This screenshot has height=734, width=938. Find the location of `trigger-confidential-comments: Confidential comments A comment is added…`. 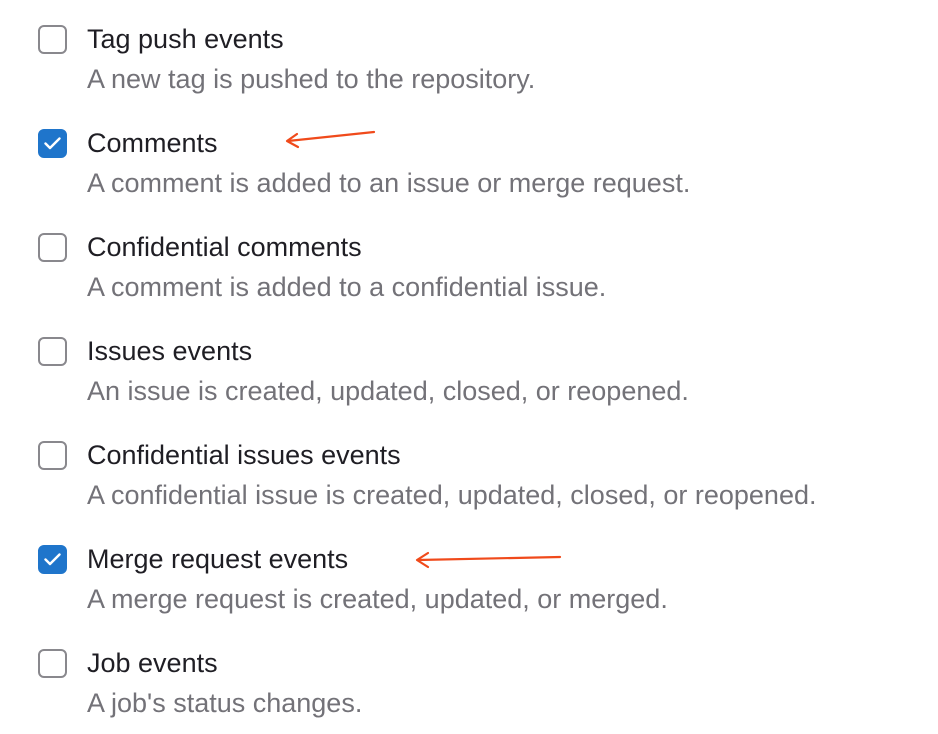

trigger-confidential-comments: Confidential comments A comment is added… is located at coordinates (478, 273).